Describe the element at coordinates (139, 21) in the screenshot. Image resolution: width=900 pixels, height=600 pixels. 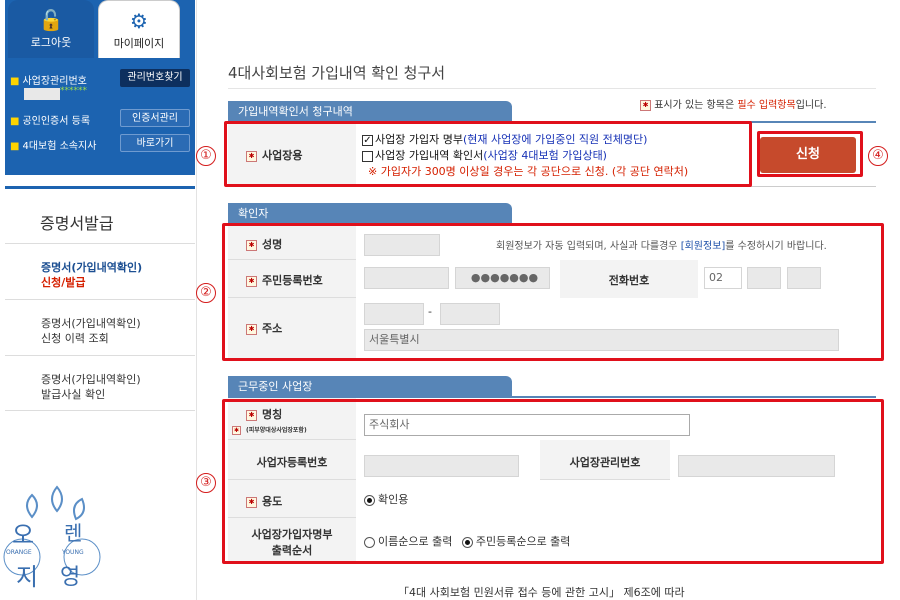
I see `gear-icon: ⚙` at that location.